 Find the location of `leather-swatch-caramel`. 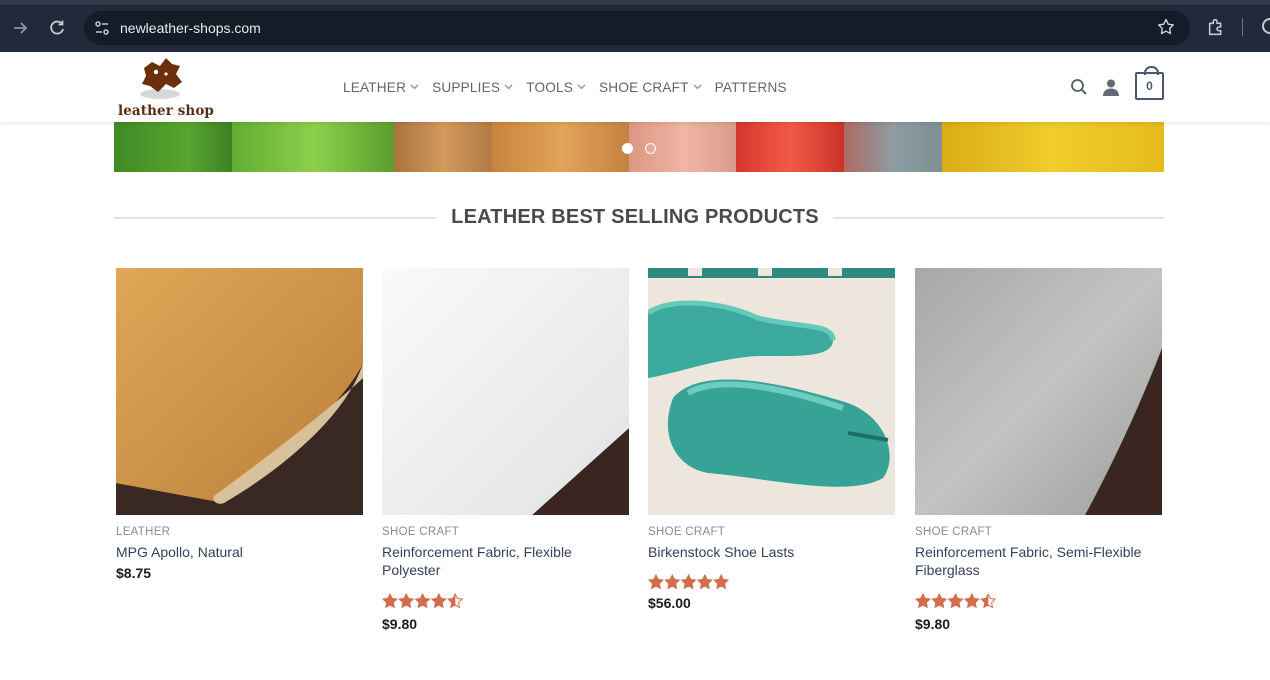

leather-swatch-caramel is located at coordinates (562, 147).